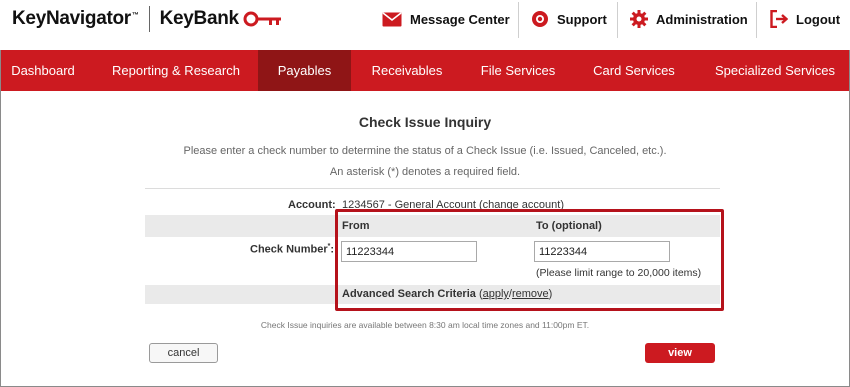 This screenshot has height=387, width=850. Describe the element at coordinates (199, 18) in the screenshot. I see `keybank-logo: KeyBank` at that location.